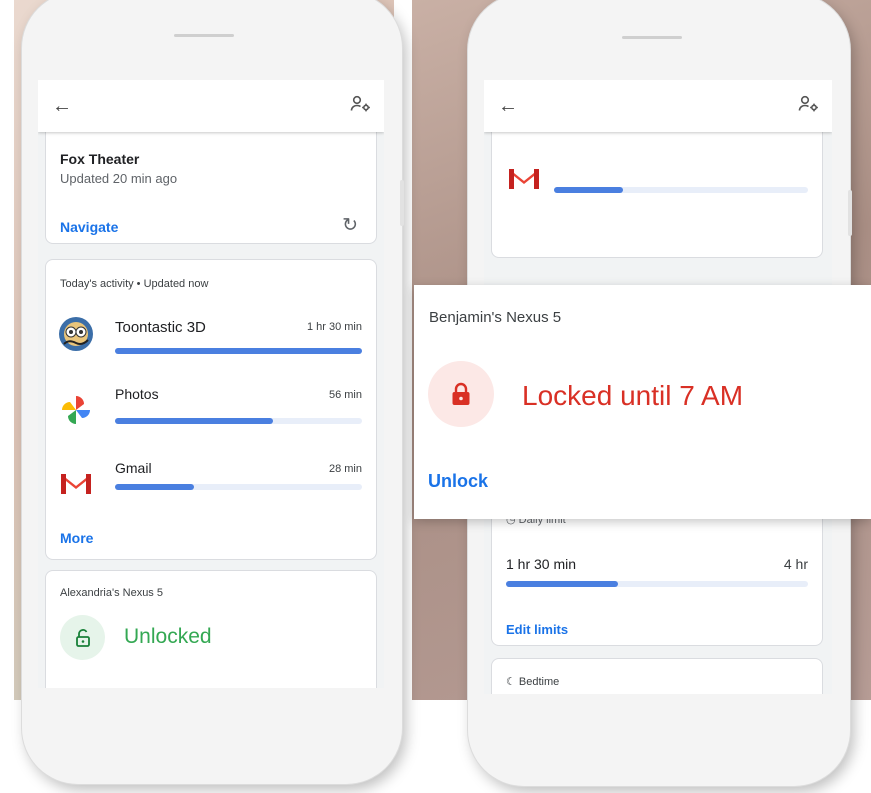  What do you see at coordinates (100, 159) in the screenshot?
I see `place-title: Fox Theater` at bounding box center [100, 159].